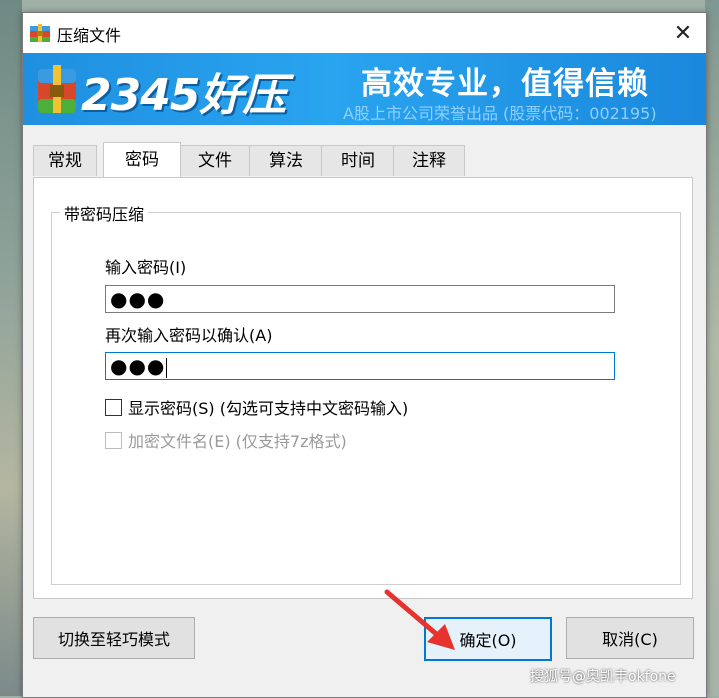  Describe the element at coordinates (268, 408) in the screenshot. I see `show-password-label: 显示密码(S) (勾选可支持中文密码输入)` at that location.